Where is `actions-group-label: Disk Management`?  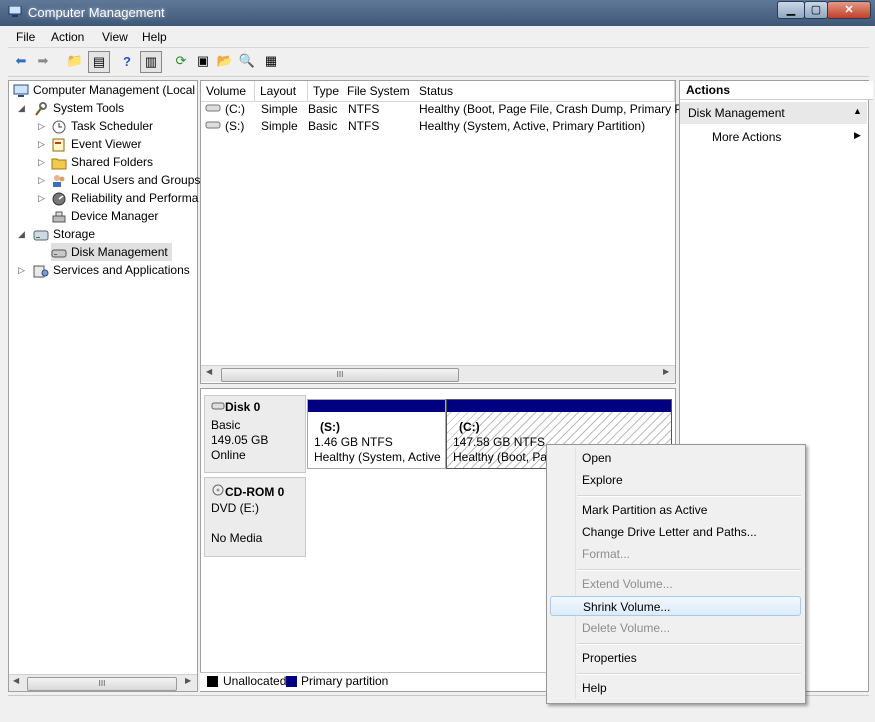
actions-group-label: Disk Management is located at coordinates (736, 113).